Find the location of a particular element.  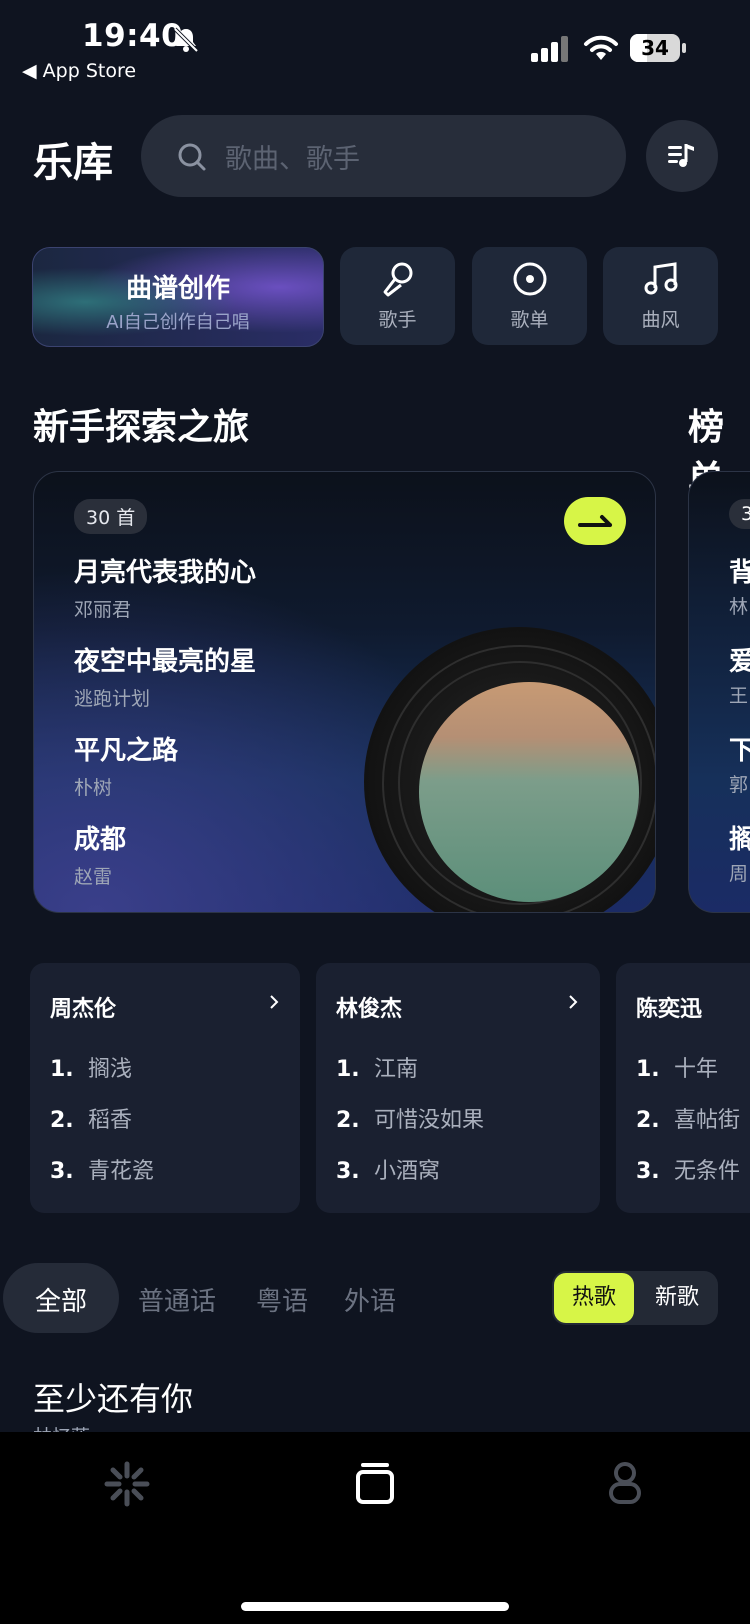

song-count-badge: 30 首 is located at coordinates (111, 516).